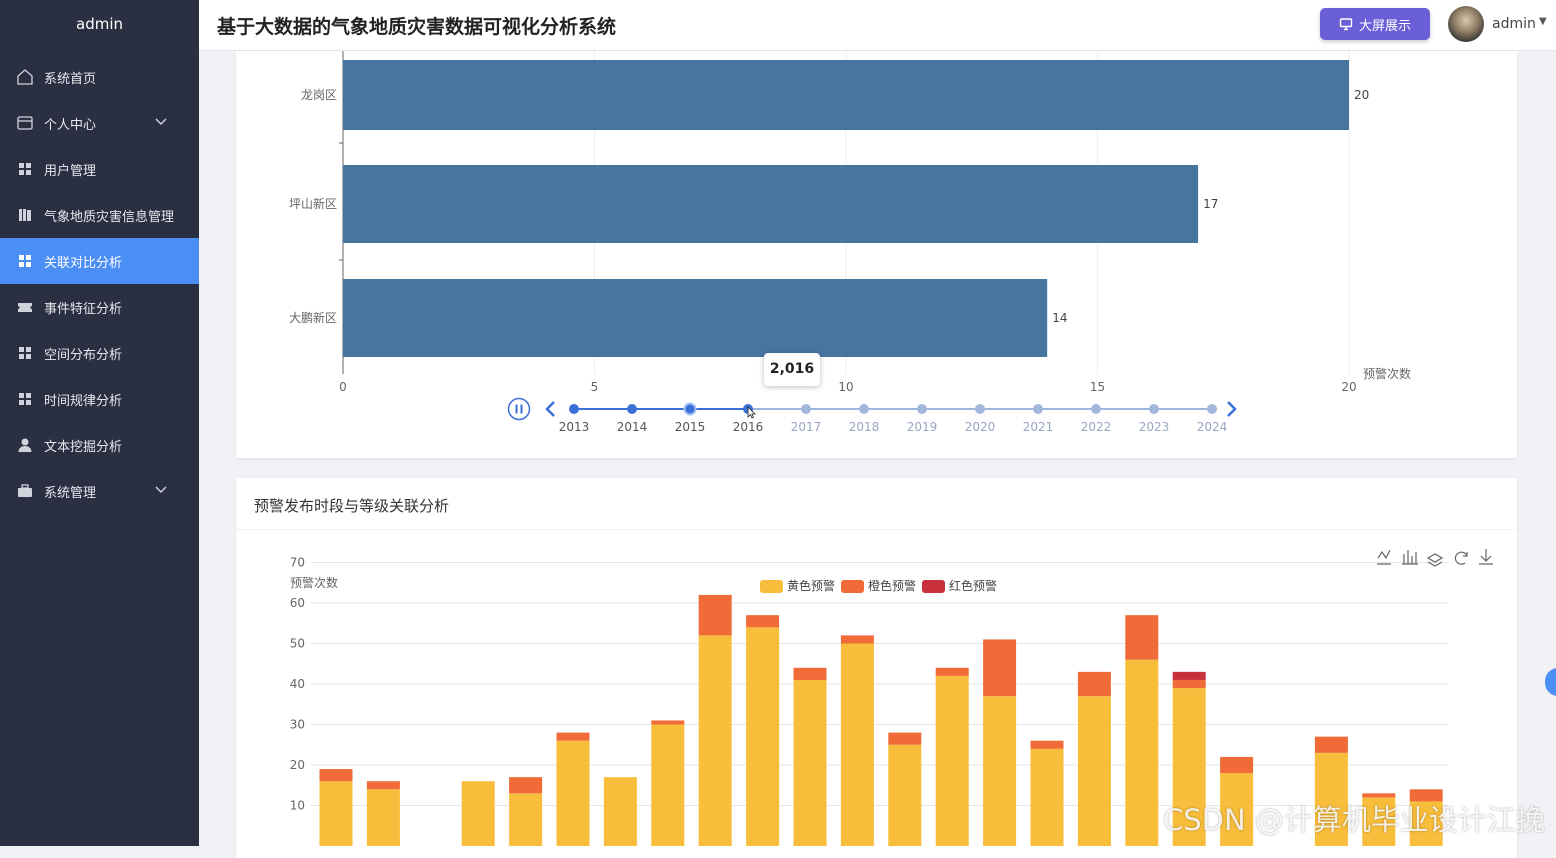  Describe the element at coordinates (25, 123) in the screenshot. I see `id-card-icon` at that location.